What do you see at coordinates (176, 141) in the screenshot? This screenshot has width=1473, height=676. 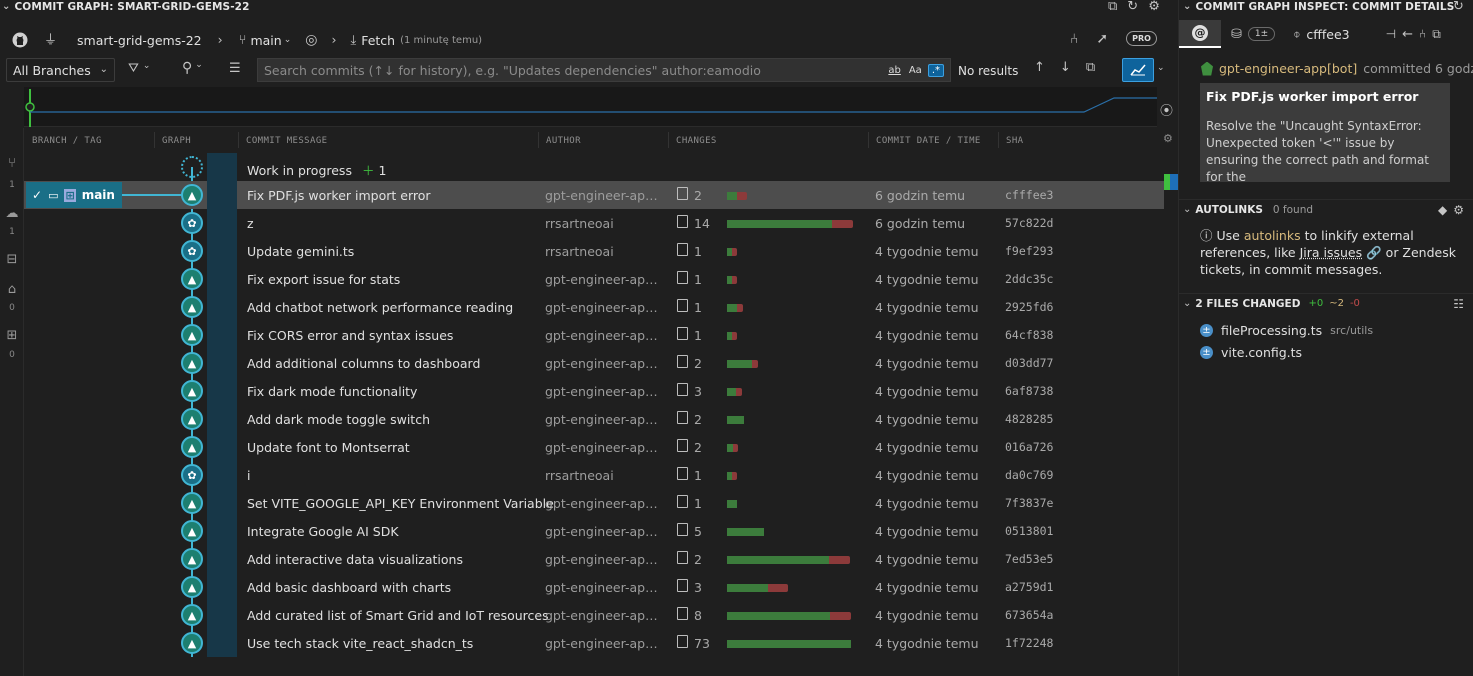 I see `col-graph: GRAPH` at bounding box center [176, 141].